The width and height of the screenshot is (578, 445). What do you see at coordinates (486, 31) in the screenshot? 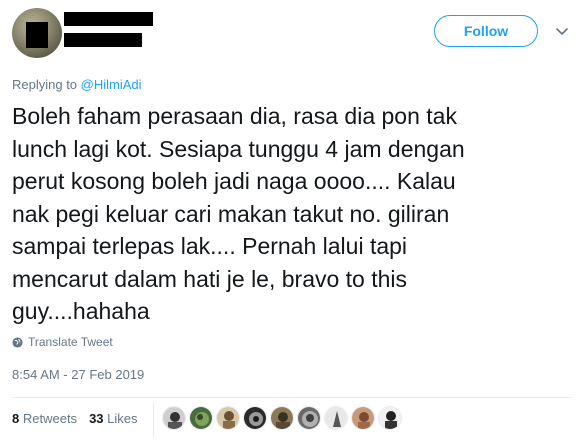
I see `follow-button: Follow` at bounding box center [486, 31].